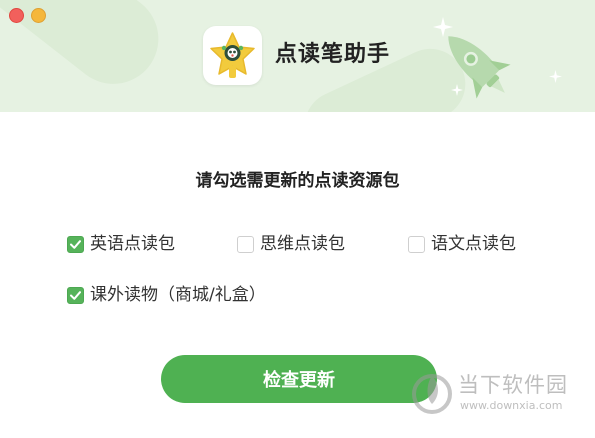  I want to click on app-title: 点读笔助手, so click(333, 54).